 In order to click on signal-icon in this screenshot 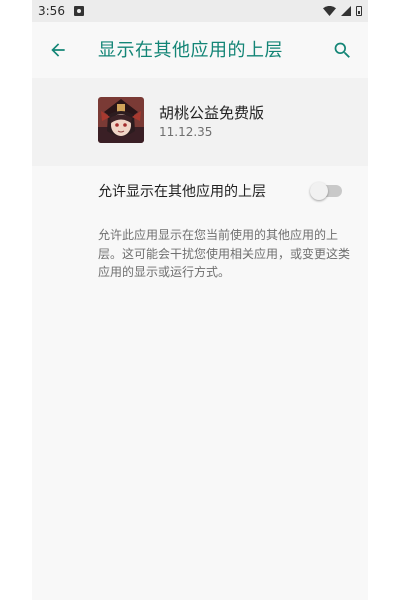, I will do `click(346, 11)`.